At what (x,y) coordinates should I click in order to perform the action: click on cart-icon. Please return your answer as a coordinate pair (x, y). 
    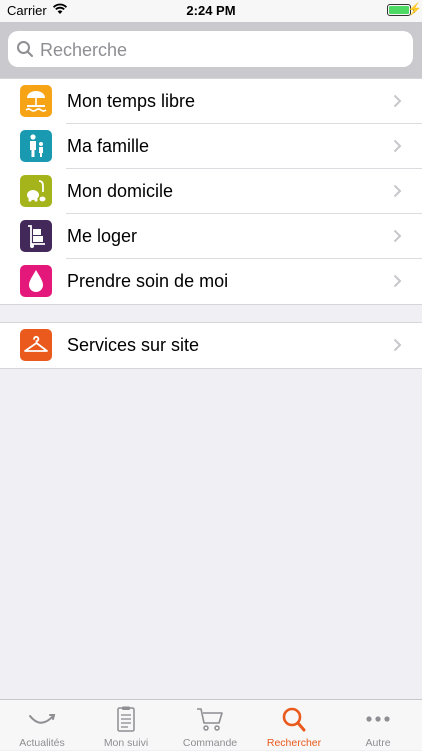
    Looking at the image, I should click on (210, 719).